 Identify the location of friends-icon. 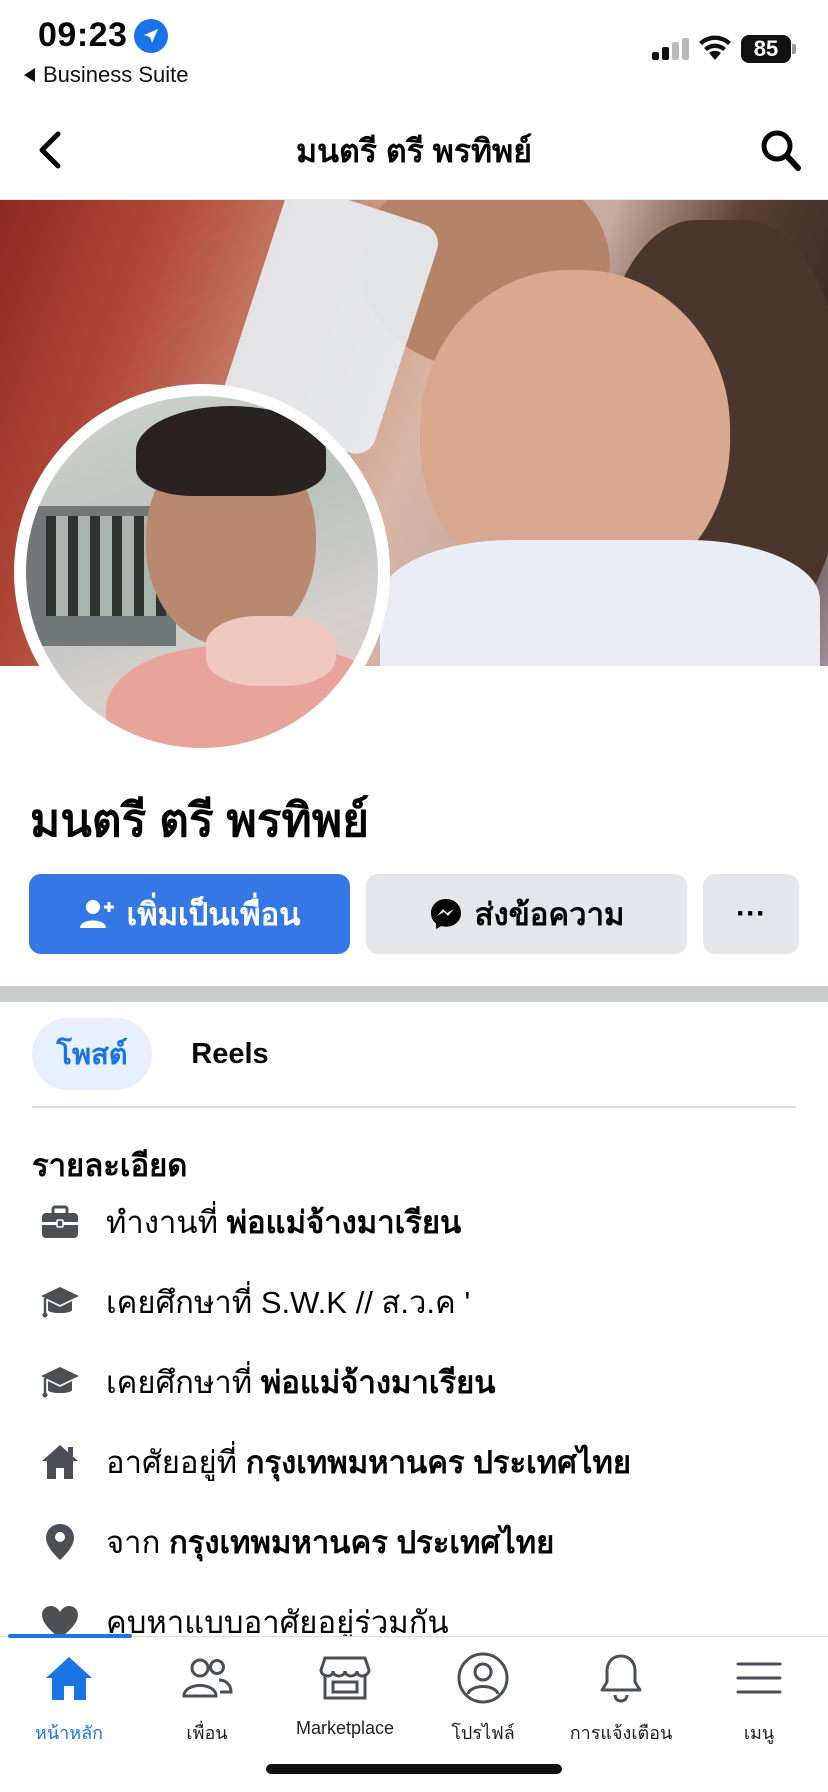
(207, 1678).